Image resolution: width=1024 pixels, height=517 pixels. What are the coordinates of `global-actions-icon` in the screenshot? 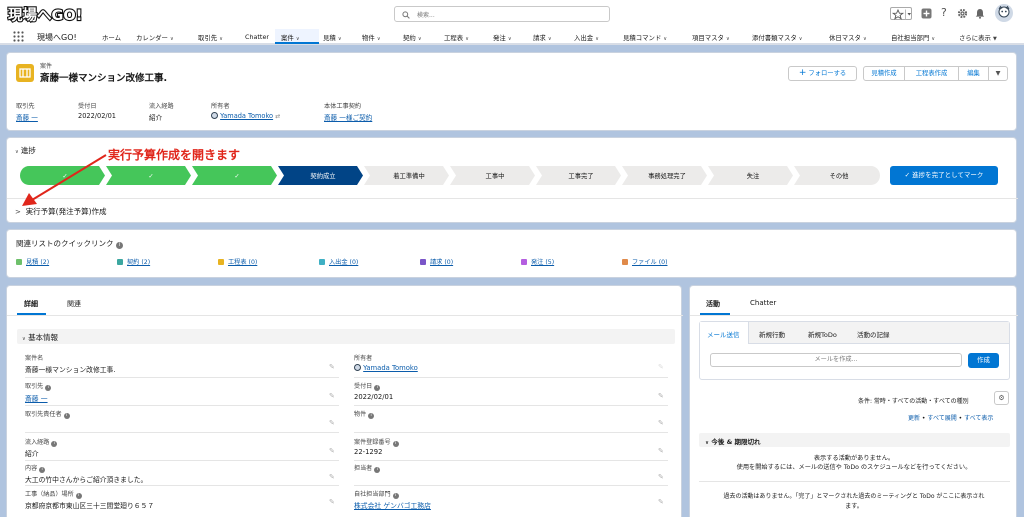 It's located at (926, 13).